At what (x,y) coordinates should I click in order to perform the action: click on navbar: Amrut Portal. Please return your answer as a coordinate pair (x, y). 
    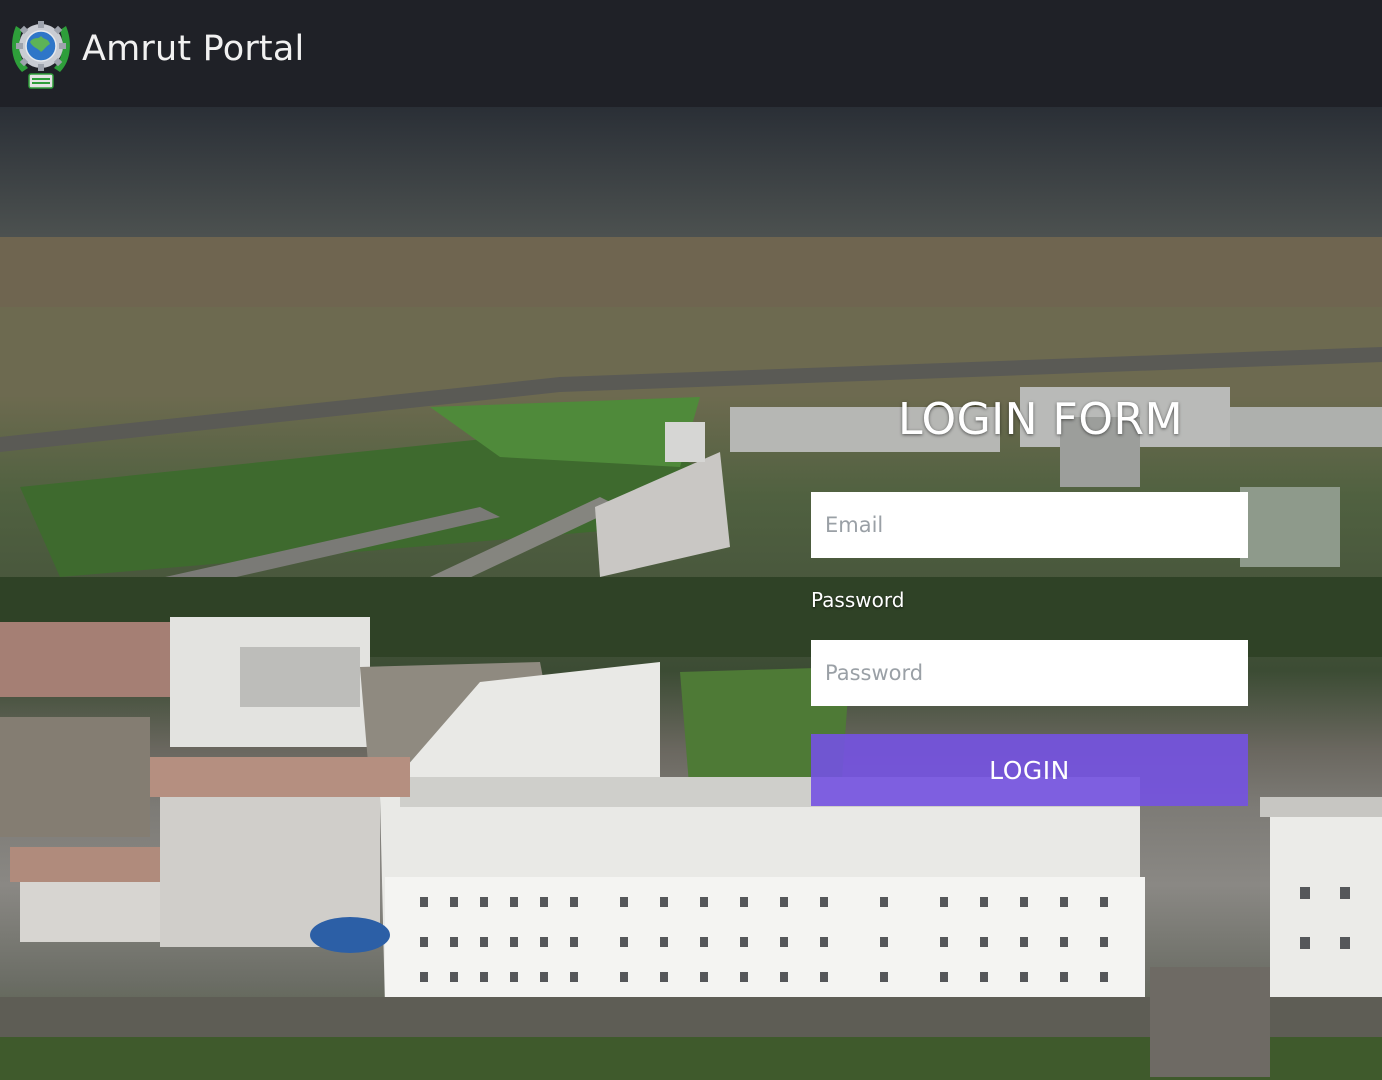
    Looking at the image, I should click on (691, 53).